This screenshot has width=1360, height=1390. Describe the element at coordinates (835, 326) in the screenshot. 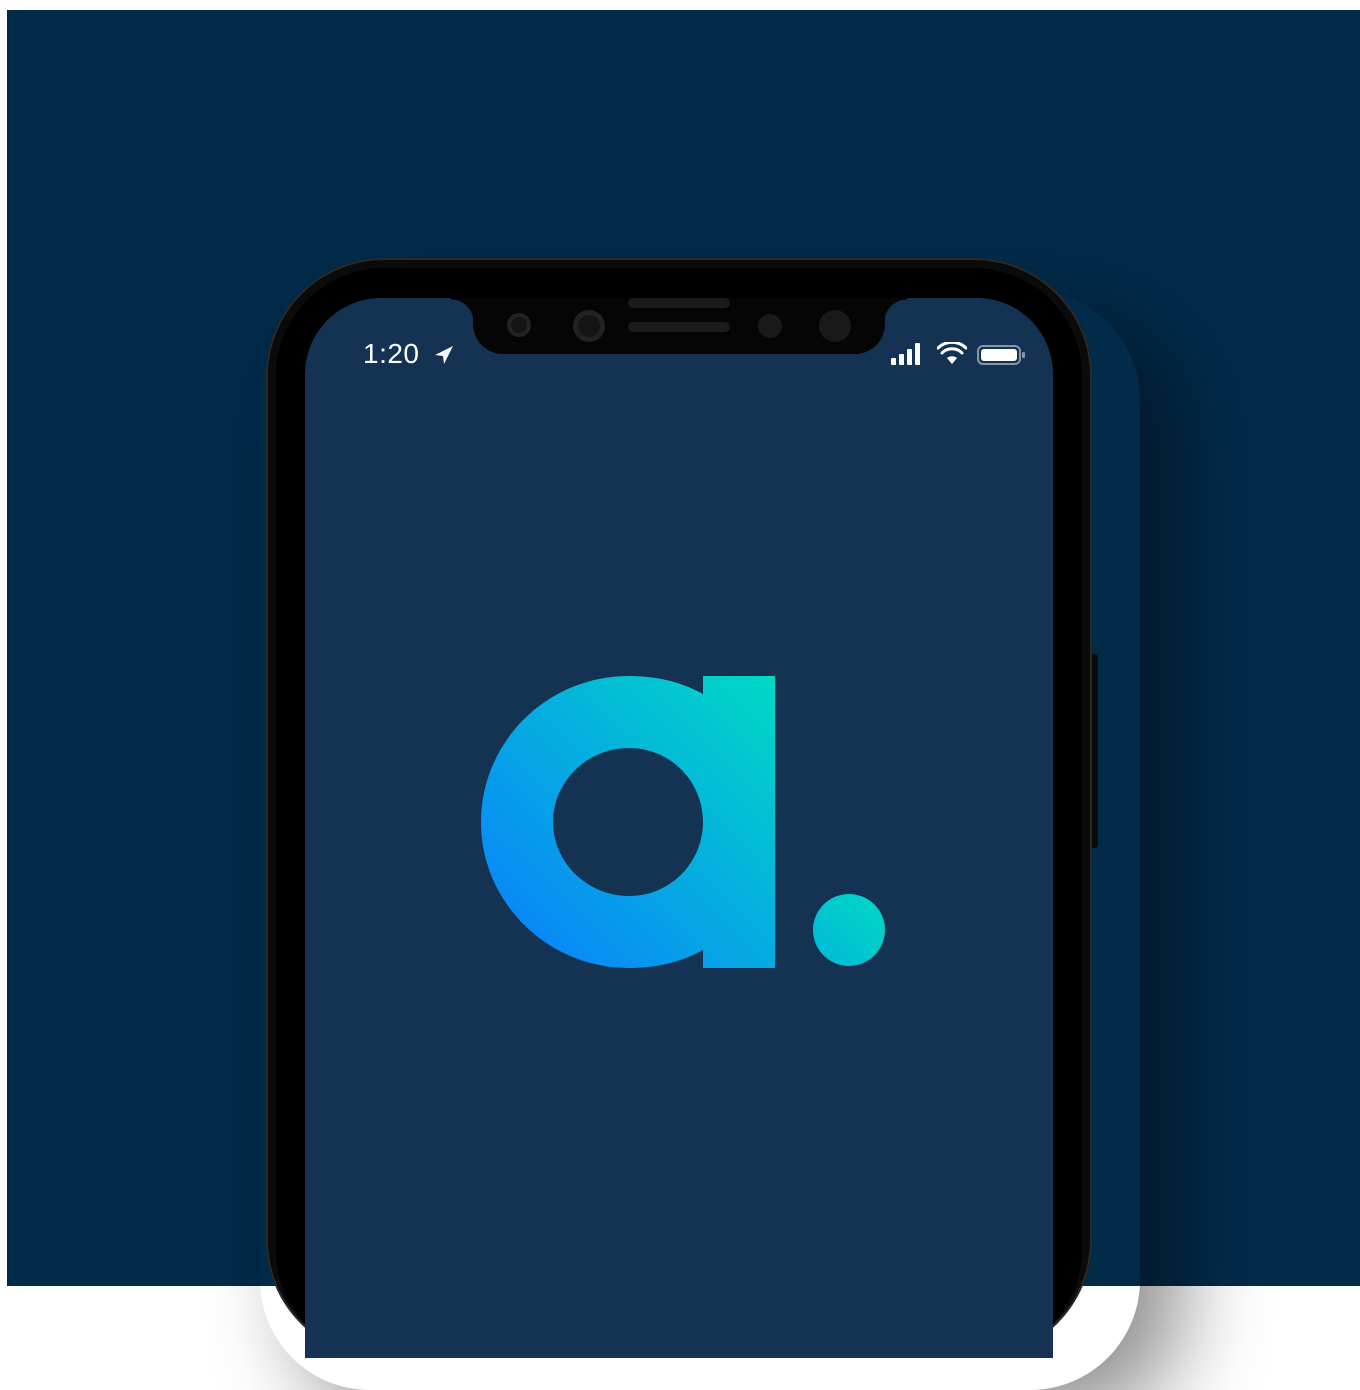

I see `front-camera` at that location.